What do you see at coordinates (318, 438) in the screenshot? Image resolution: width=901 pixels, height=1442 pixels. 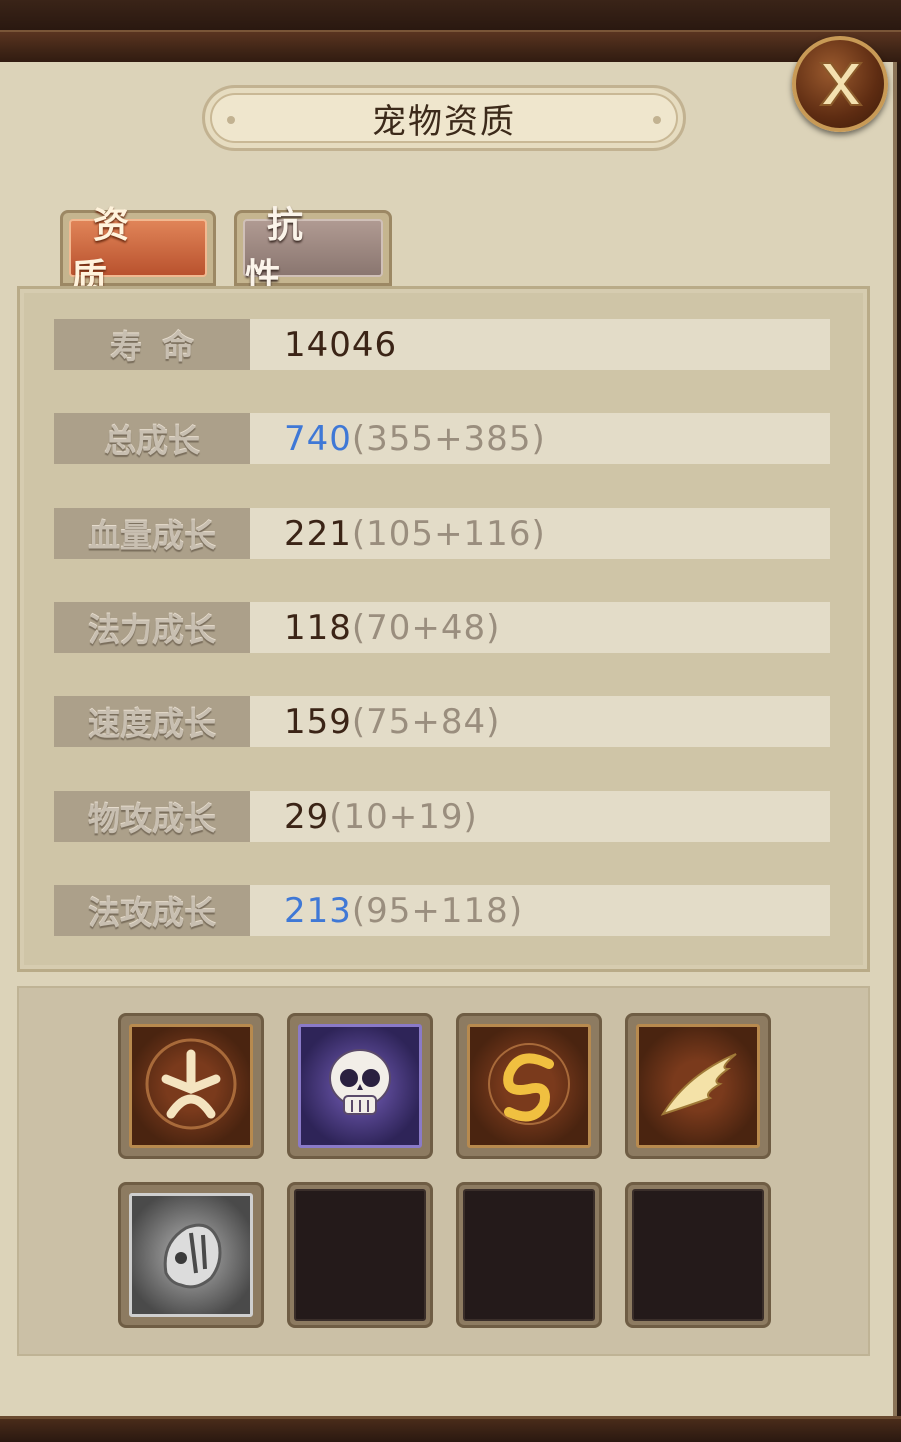 I see `stat-value: 740` at bounding box center [318, 438].